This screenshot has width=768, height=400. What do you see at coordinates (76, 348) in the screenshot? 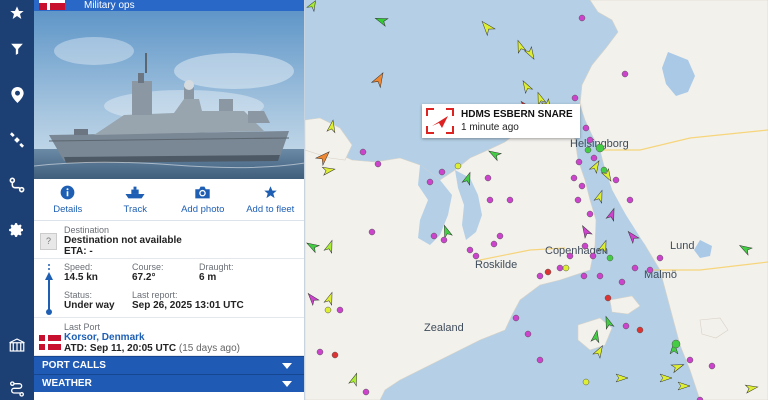
I see `atd-label: ATD:` at bounding box center [76, 348].